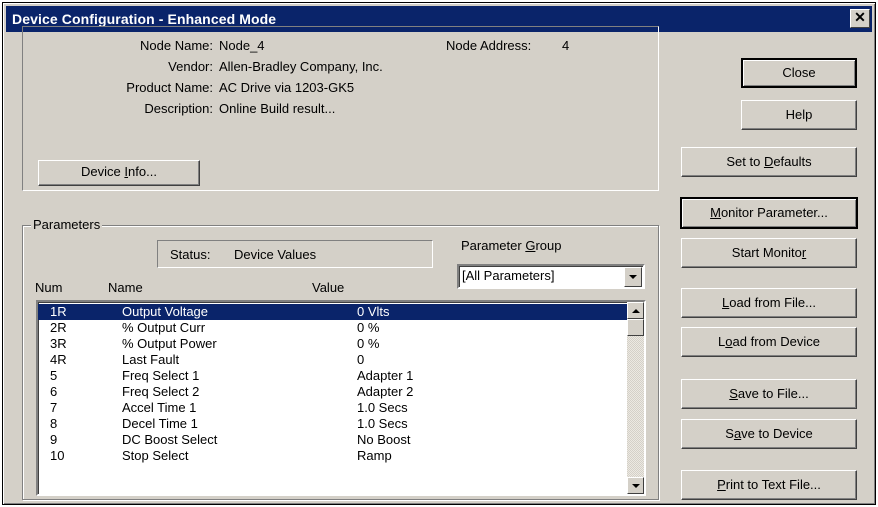  What do you see at coordinates (54, 423) in the screenshot?
I see `parameter-num: 8` at bounding box center [54, 423].